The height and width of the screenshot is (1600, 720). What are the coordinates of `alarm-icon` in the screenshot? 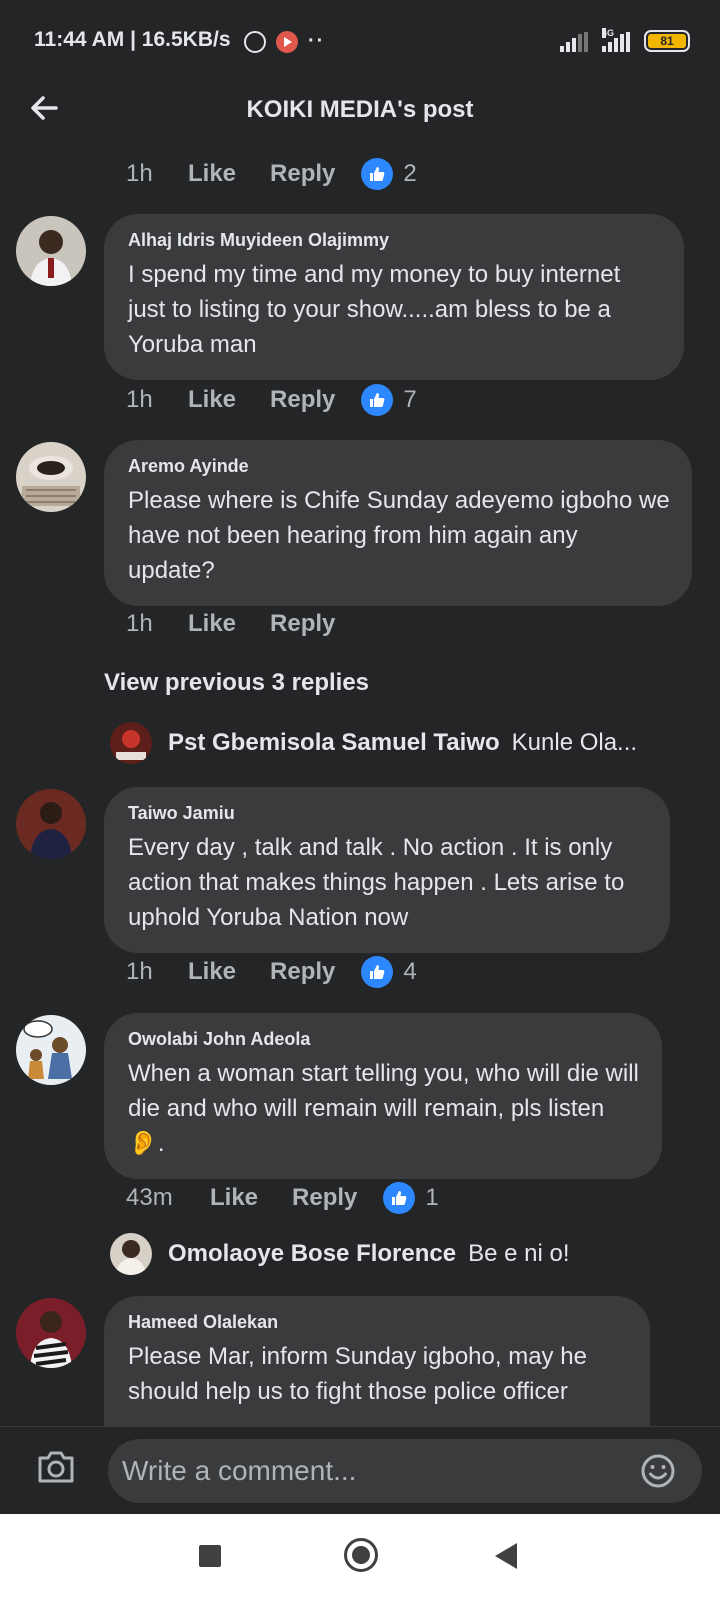 It's located at (255, 41).